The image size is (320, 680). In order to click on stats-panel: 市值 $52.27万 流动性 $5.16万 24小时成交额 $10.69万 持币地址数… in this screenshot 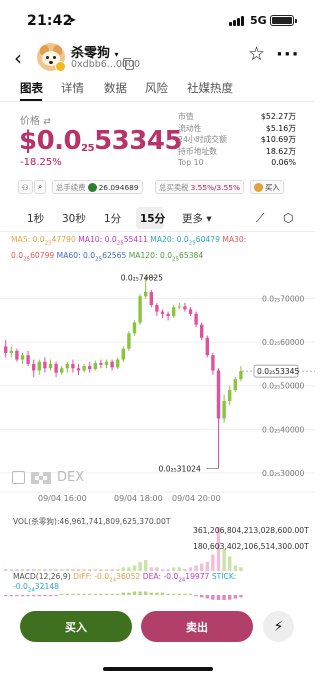, I will do `click(237, 140)`.